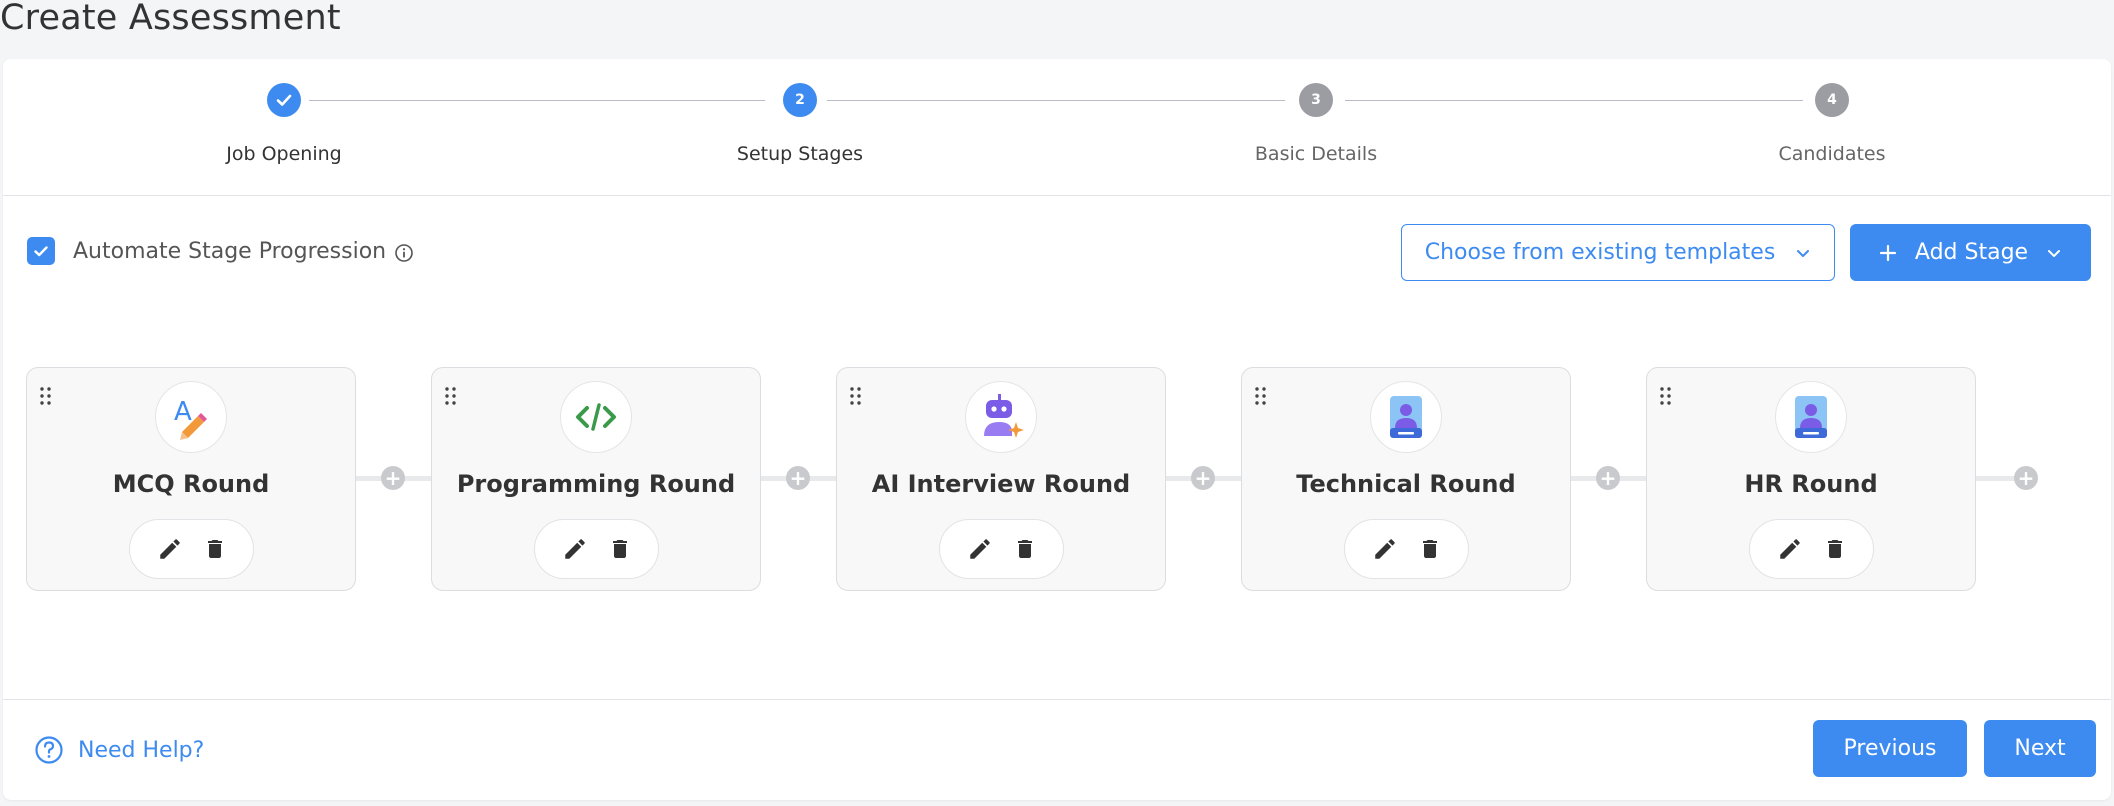 This screenshot has height=806, width=2114. I want to click on previous-button: Previous, so click(1890, 748).